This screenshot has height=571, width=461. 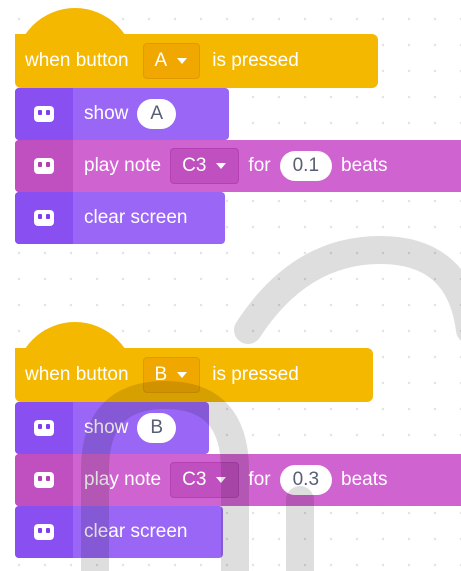 I want to click on play-note-block: play note C3 for 0.3 beats, so click(x=238, y=480).